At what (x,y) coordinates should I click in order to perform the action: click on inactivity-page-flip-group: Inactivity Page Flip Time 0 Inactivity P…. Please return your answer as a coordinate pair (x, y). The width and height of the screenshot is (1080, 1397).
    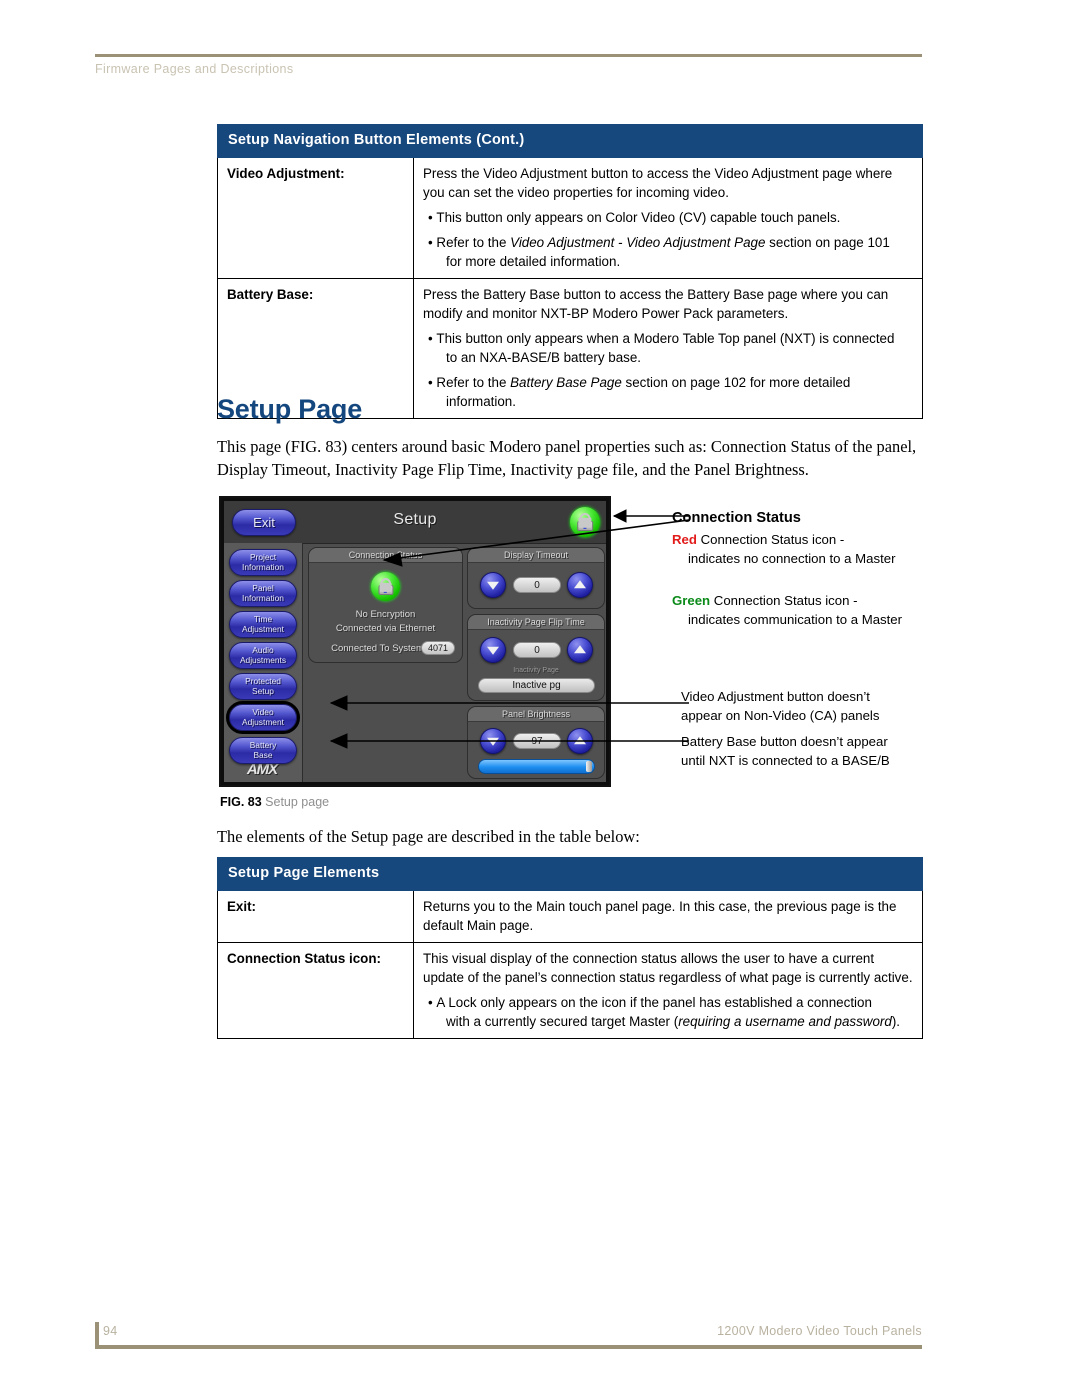
    Looking at the image, I should click on (536, 657).